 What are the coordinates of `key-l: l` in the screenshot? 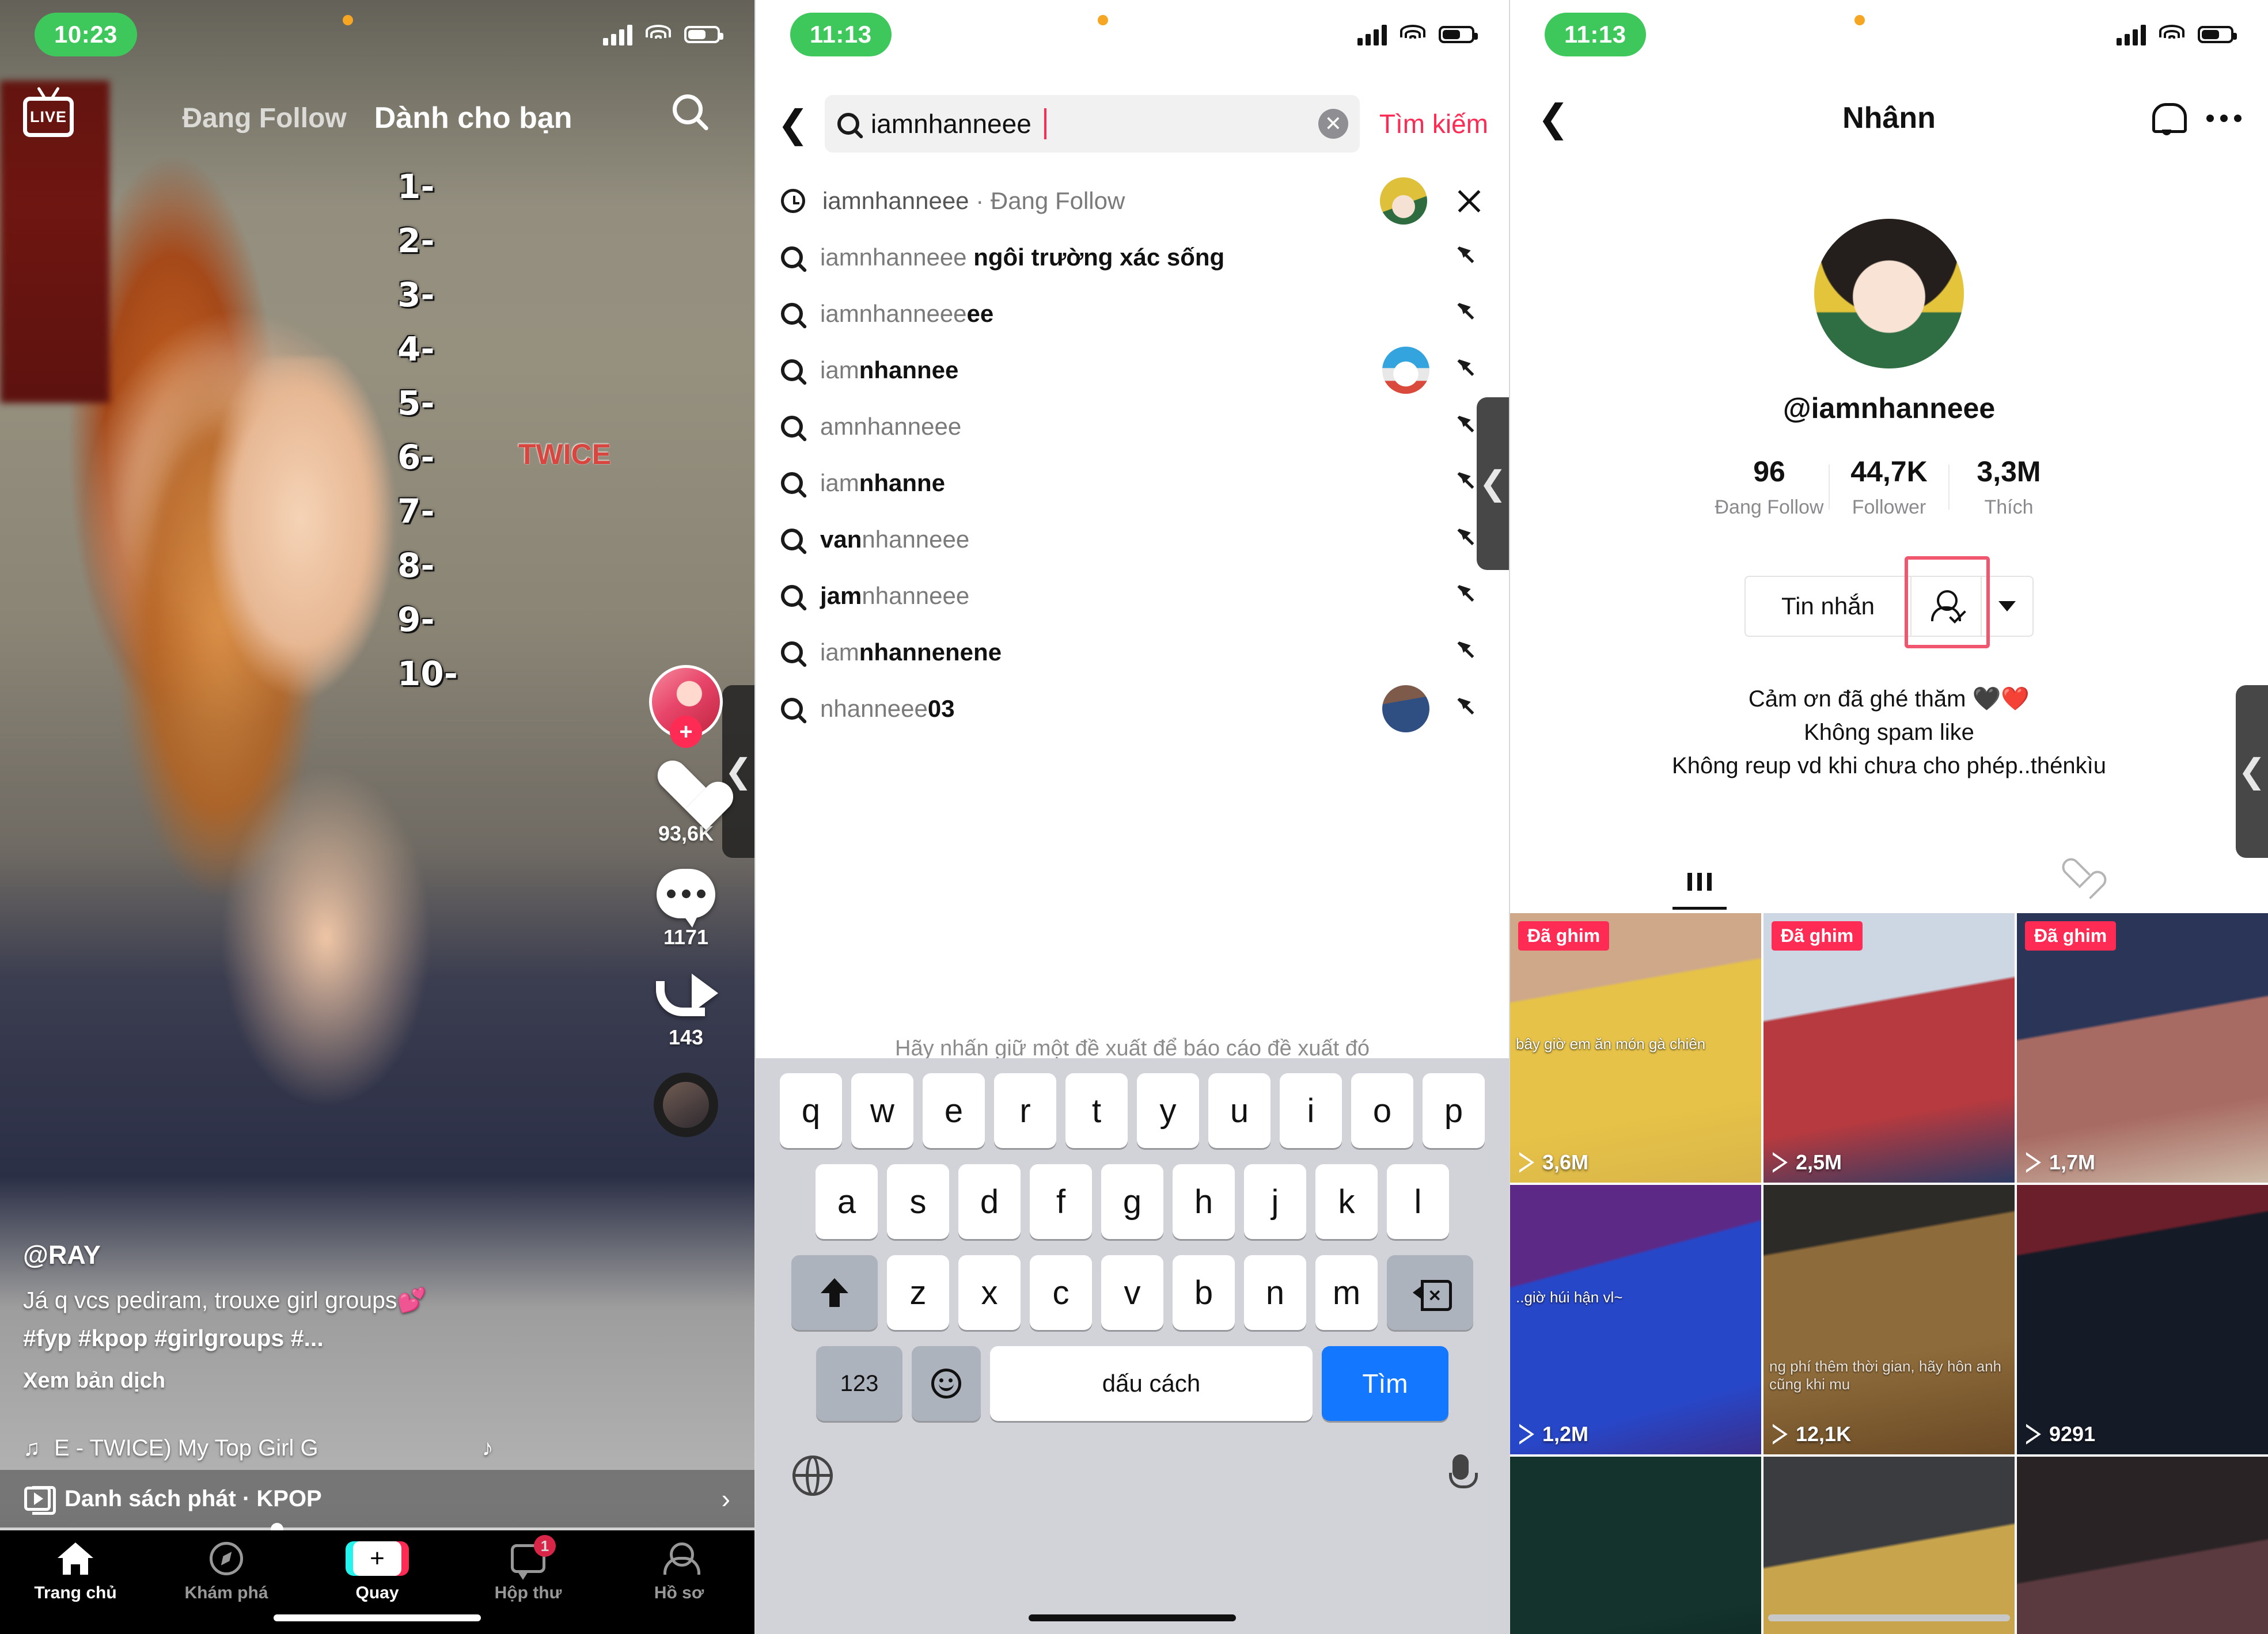 It's located at (1418, 1201).